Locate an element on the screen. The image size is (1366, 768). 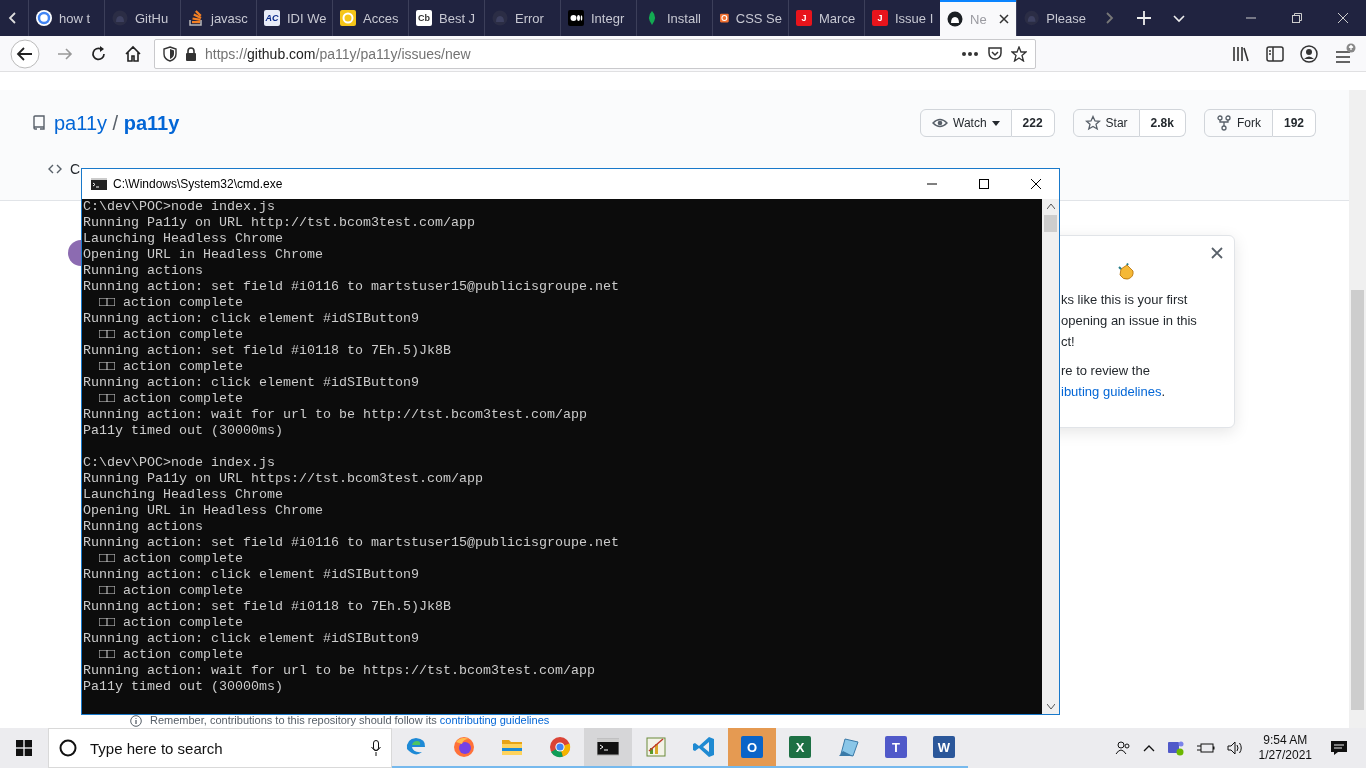
taskbar-app: T is located at coordinates (896, 748).